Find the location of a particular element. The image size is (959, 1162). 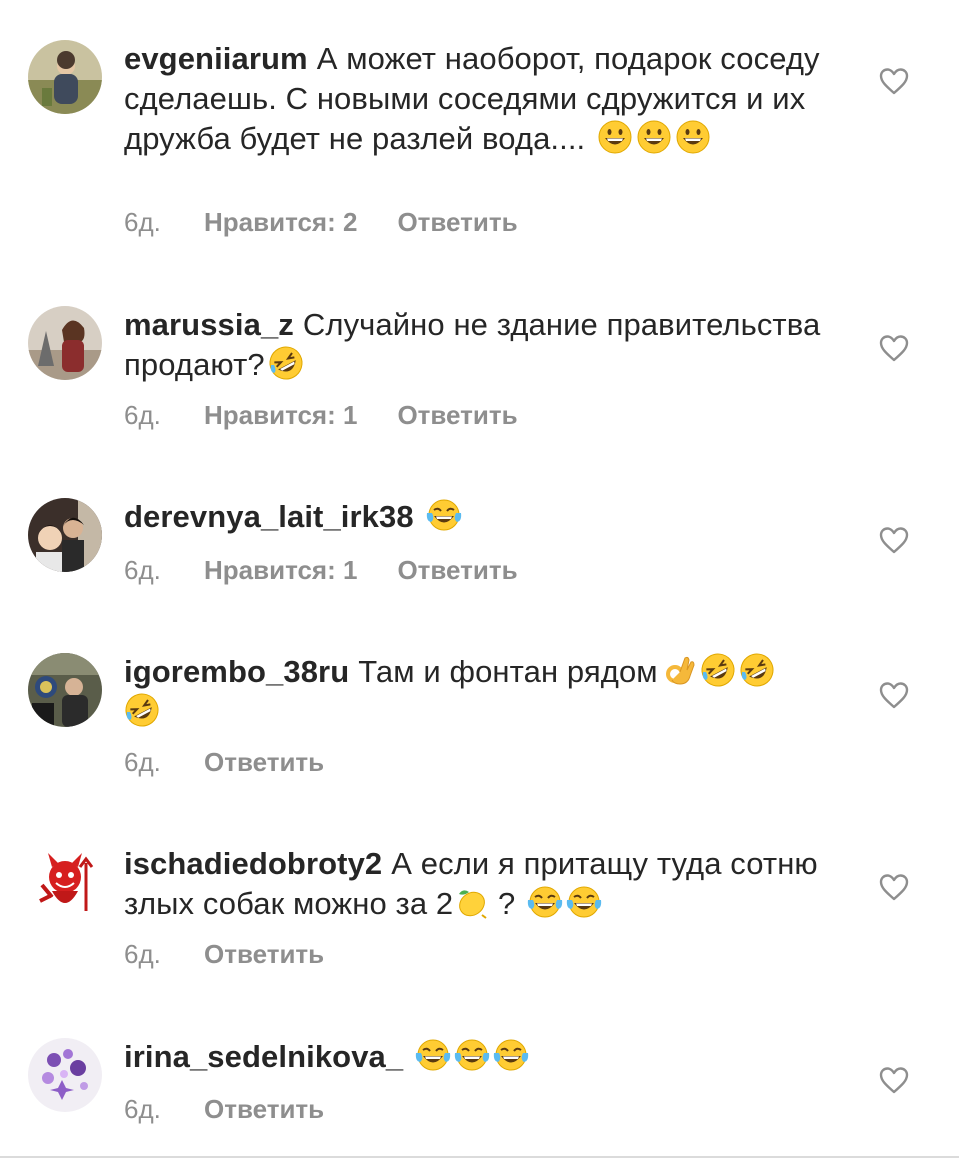

comment-body-suffix: ? is located at coordinates (506, 903).